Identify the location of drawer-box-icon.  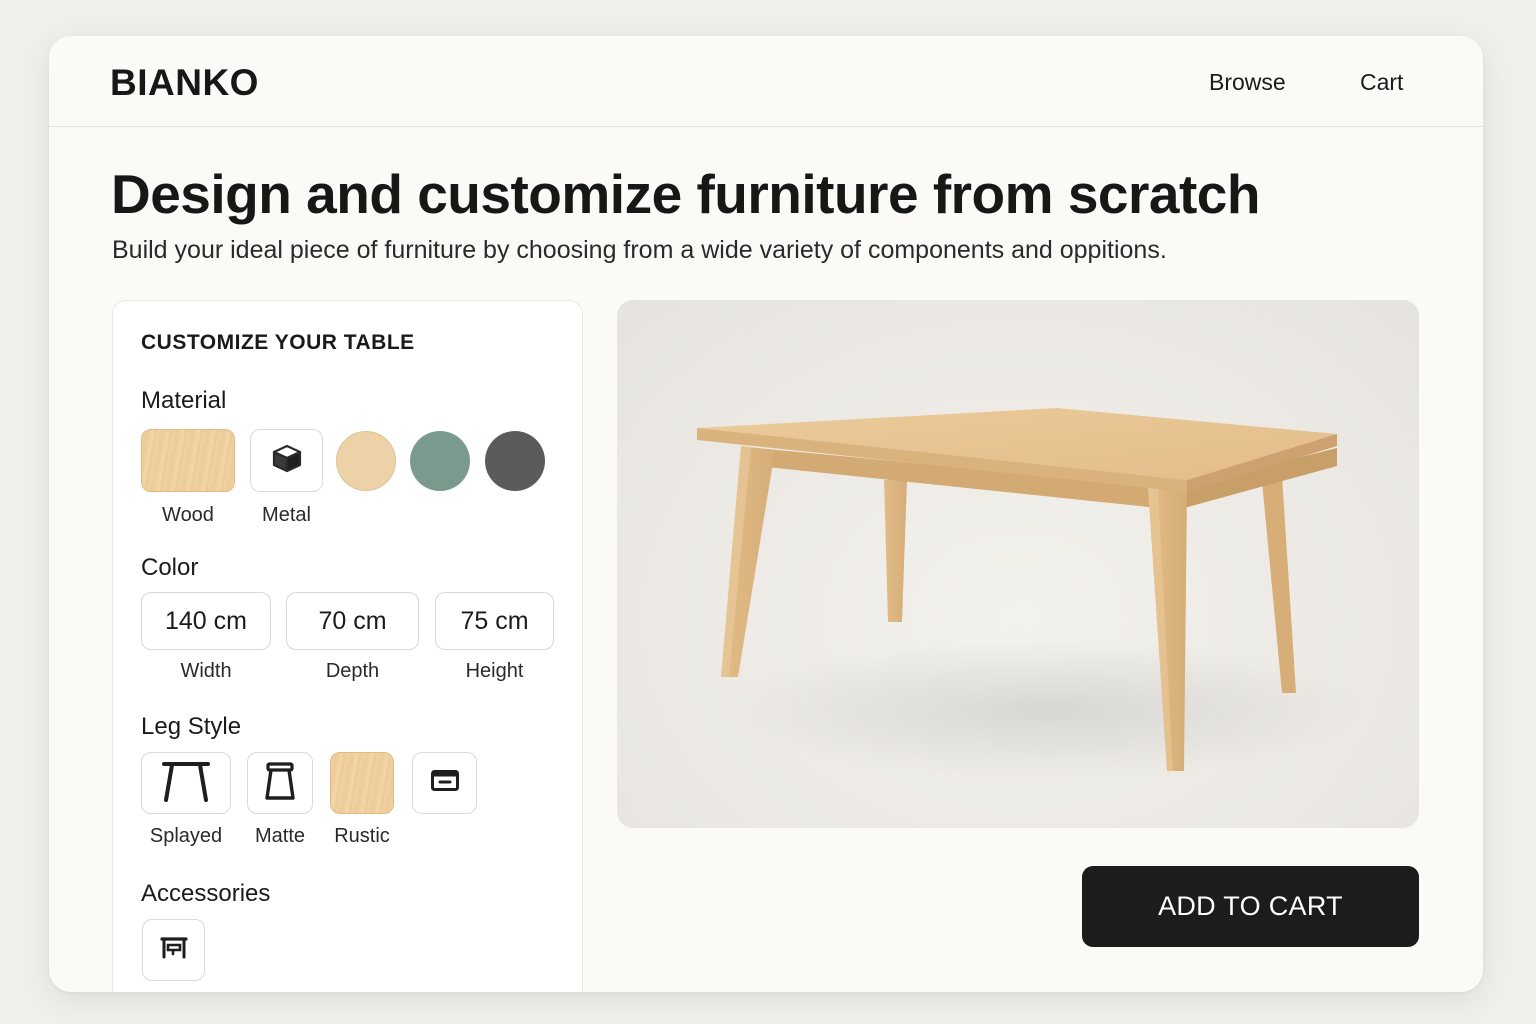
(445, 783).